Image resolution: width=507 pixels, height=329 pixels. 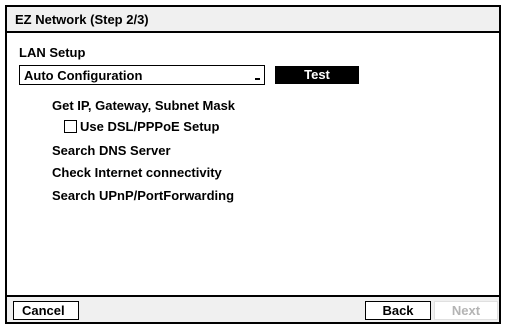 I want to click on lan-mode-dropdown: Auto Configuration, so click(x=142, y=75).